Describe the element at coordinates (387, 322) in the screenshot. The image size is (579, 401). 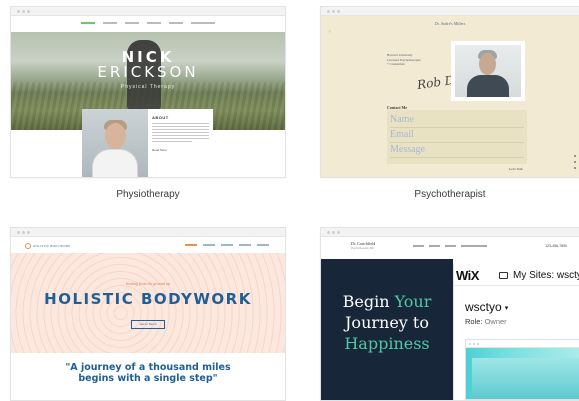
I see `preview-headline: Begin Your Journey to Happiness` at that location.